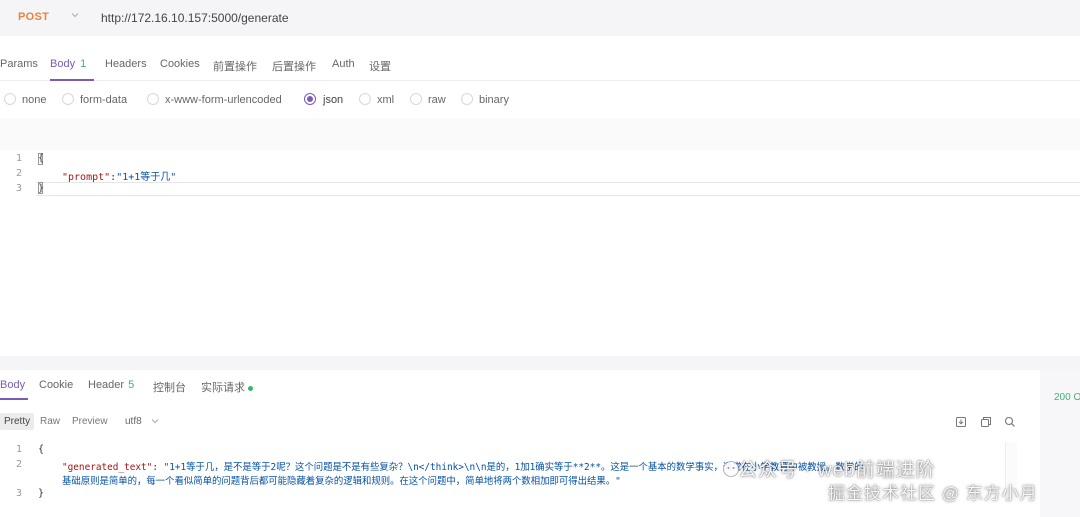  Describe the element at coordinates (310, 99) in the screenshot. I see `radio-json` at that location.